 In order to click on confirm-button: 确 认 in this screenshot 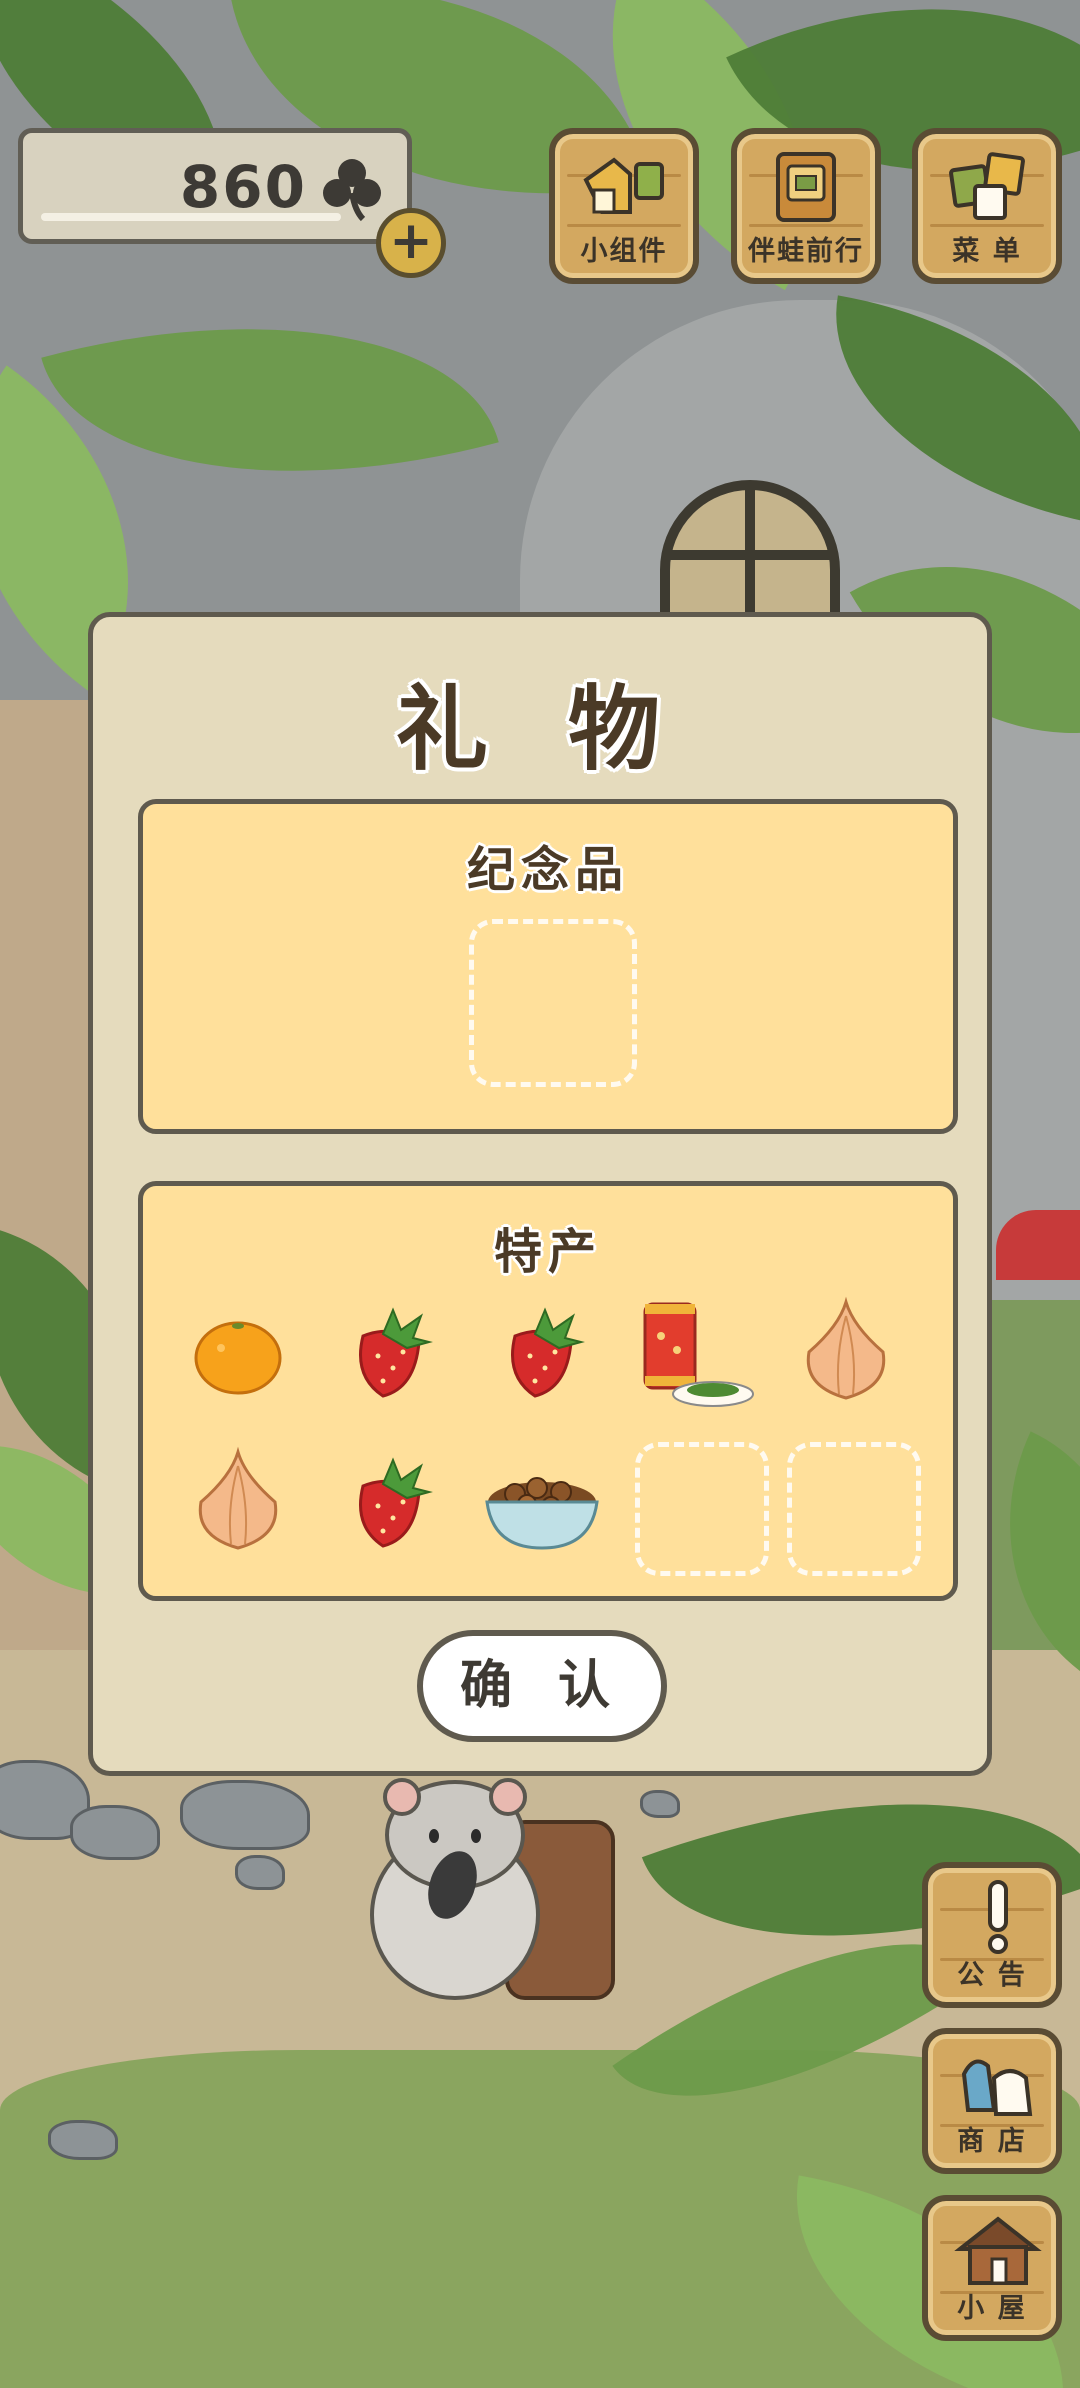, I will do `click(542, 1686)`.